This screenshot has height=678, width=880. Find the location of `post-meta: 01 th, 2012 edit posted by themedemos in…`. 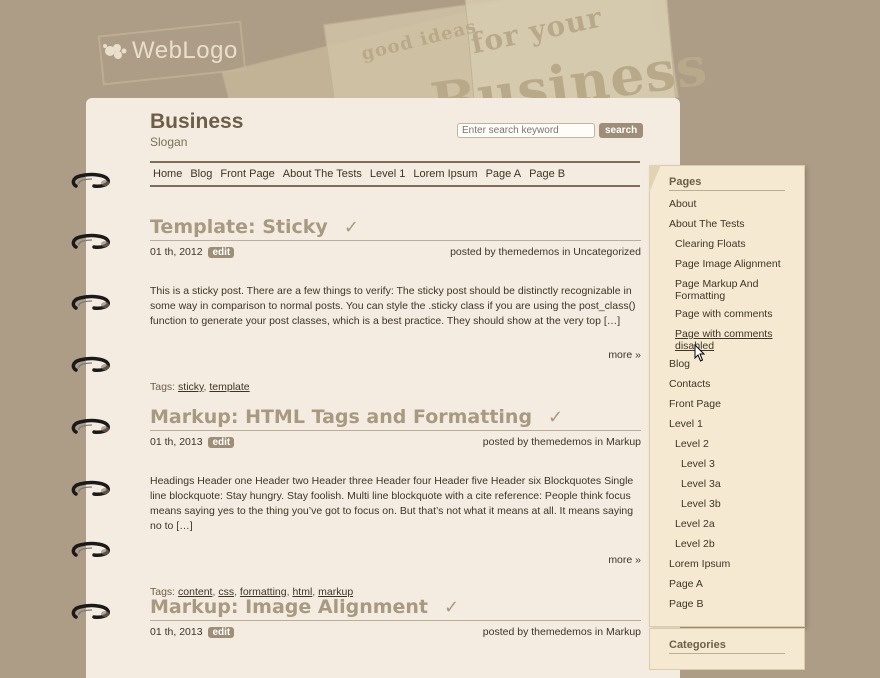

post-meta: 01 th, 2012 edit posted by themedemos in… is located at coordinates (395, 252).